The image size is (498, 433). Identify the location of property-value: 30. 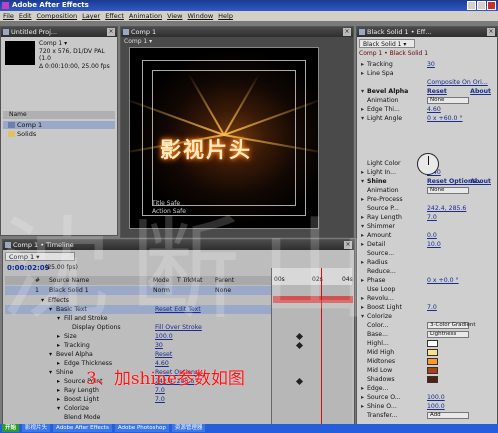
(159, 345).